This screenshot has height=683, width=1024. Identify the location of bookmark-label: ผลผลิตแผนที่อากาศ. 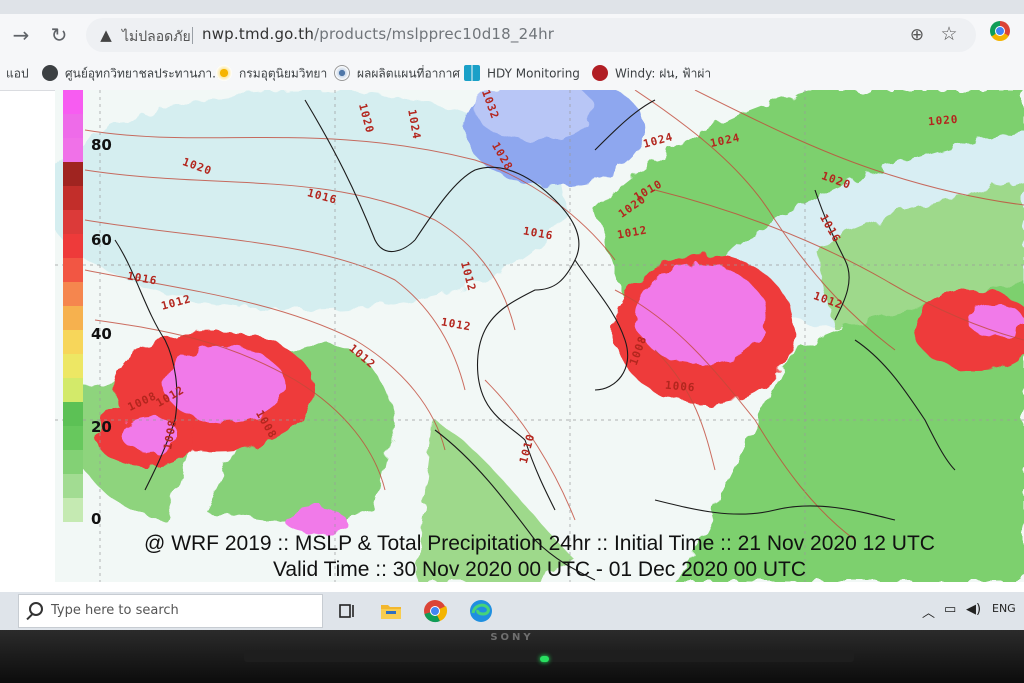
(409, 73).